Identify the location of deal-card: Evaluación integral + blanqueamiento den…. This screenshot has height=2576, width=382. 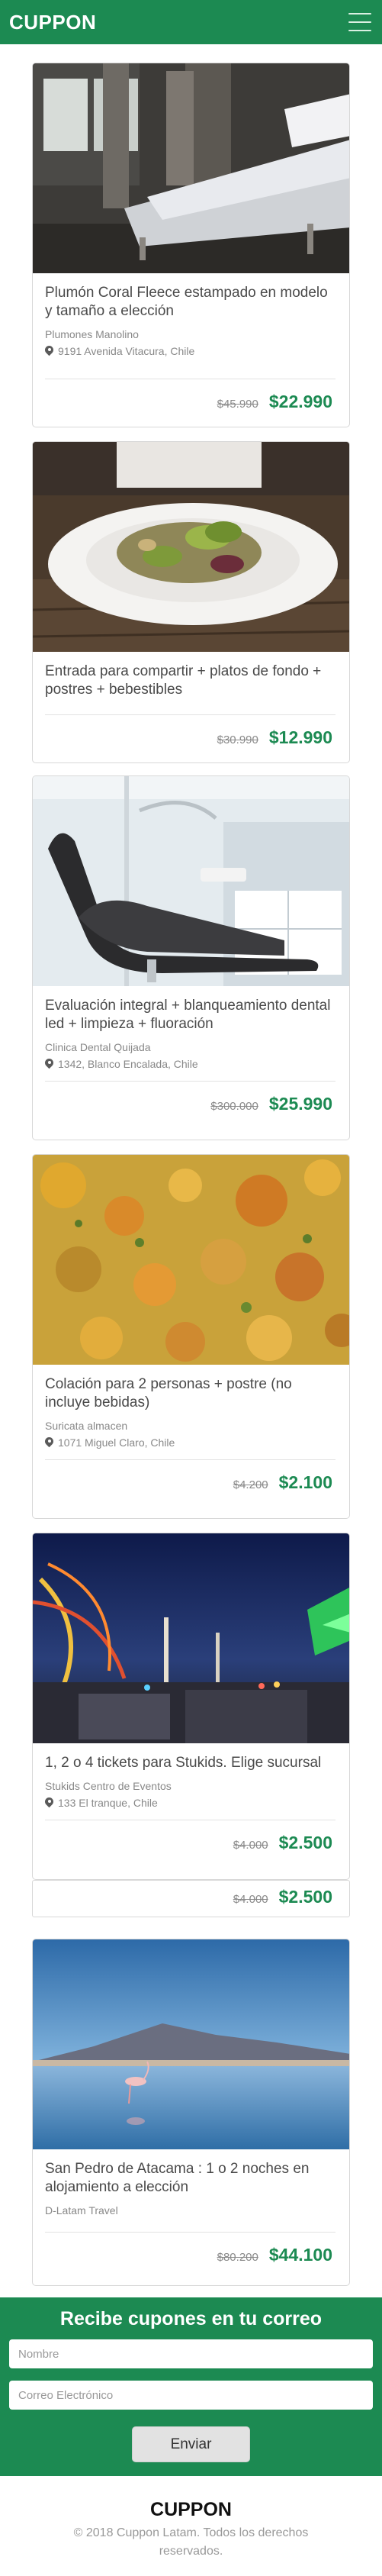
(191, 957).